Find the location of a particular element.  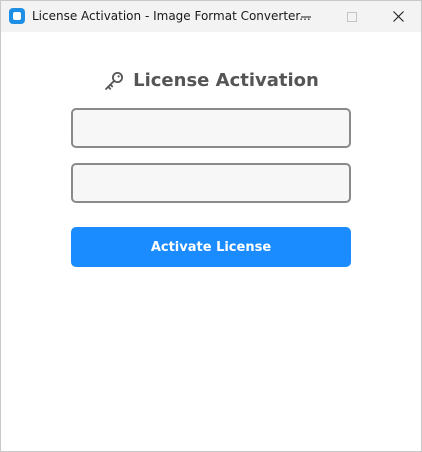

minimize-button is located at coordinates (306, 16).